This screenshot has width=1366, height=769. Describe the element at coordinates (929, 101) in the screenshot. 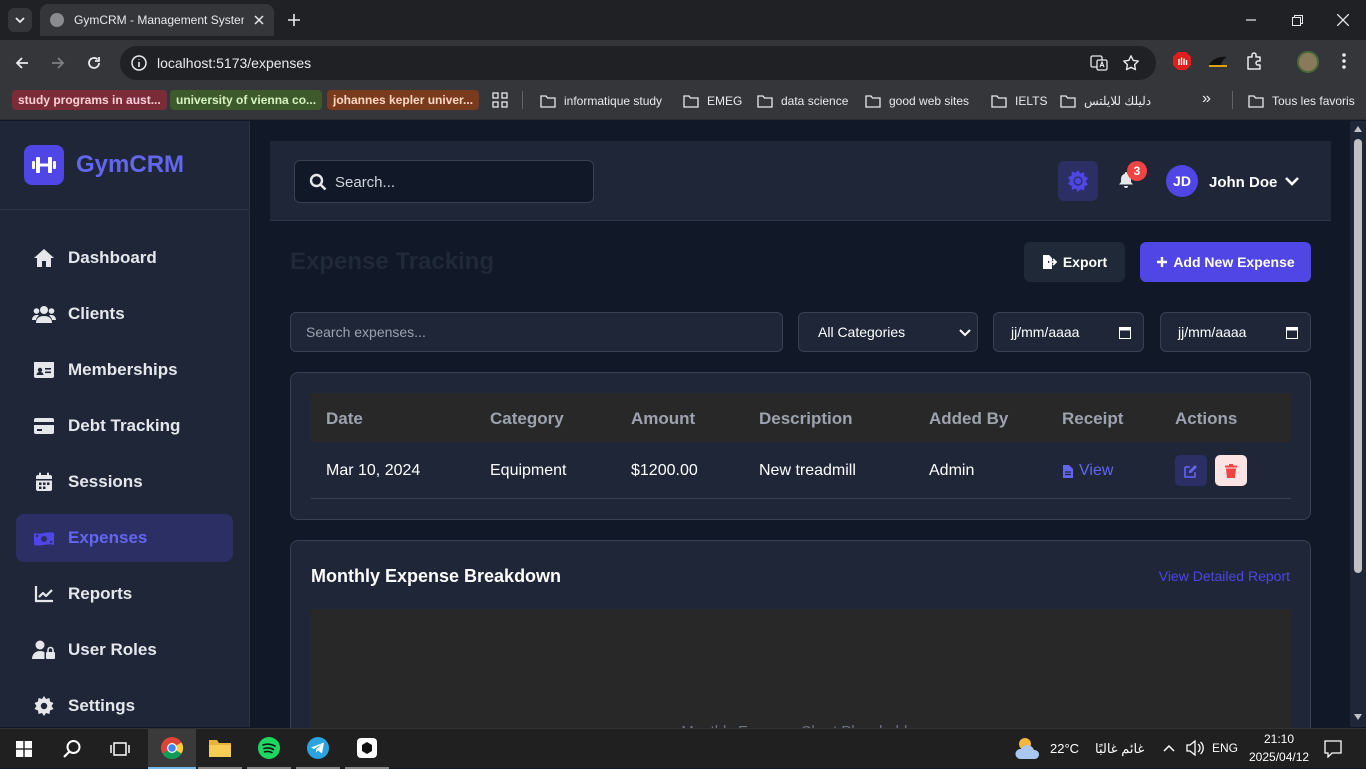

I see `bookmark-folder-label: good web sites` at that location.